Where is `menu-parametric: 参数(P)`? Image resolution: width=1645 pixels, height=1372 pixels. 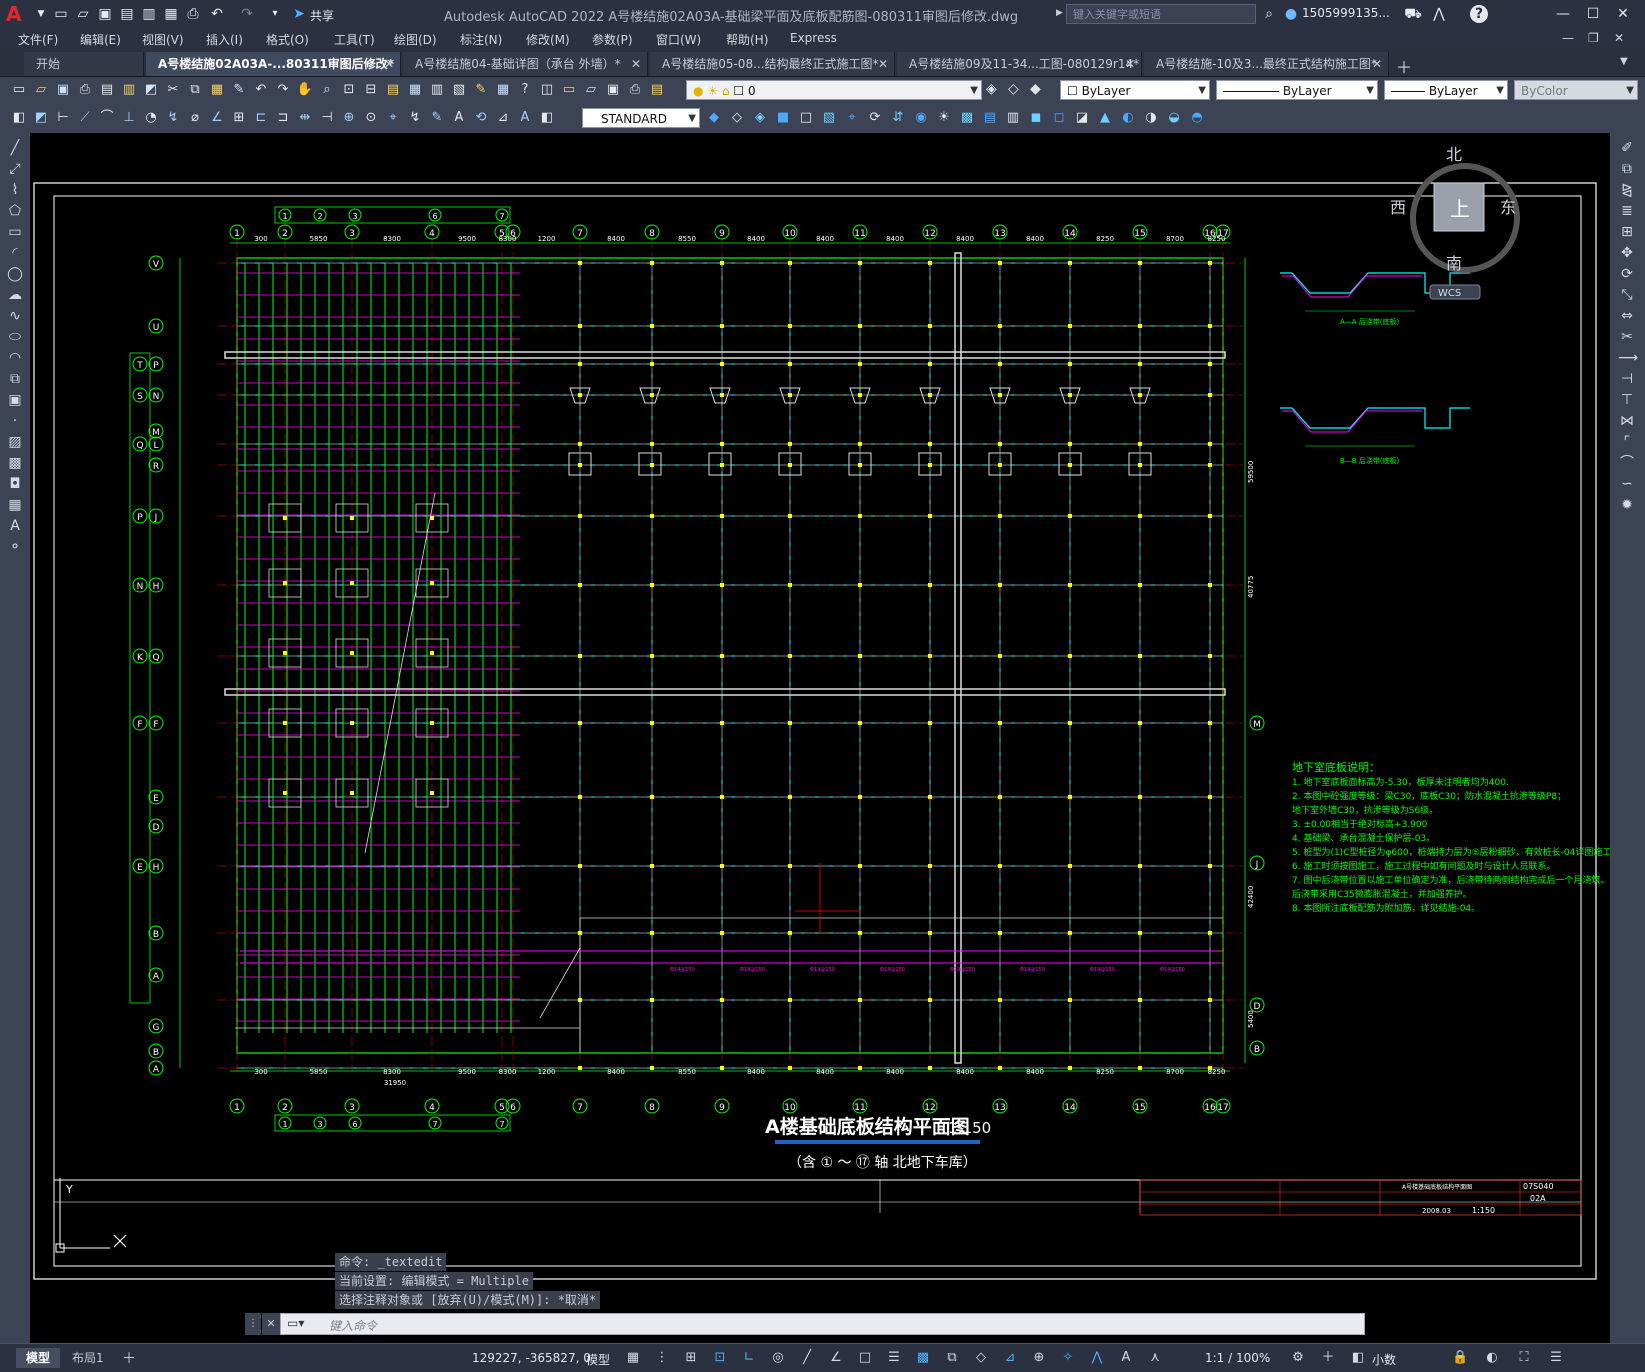 menu-parametric: 参数(P) is located at coordinates (612, 39).